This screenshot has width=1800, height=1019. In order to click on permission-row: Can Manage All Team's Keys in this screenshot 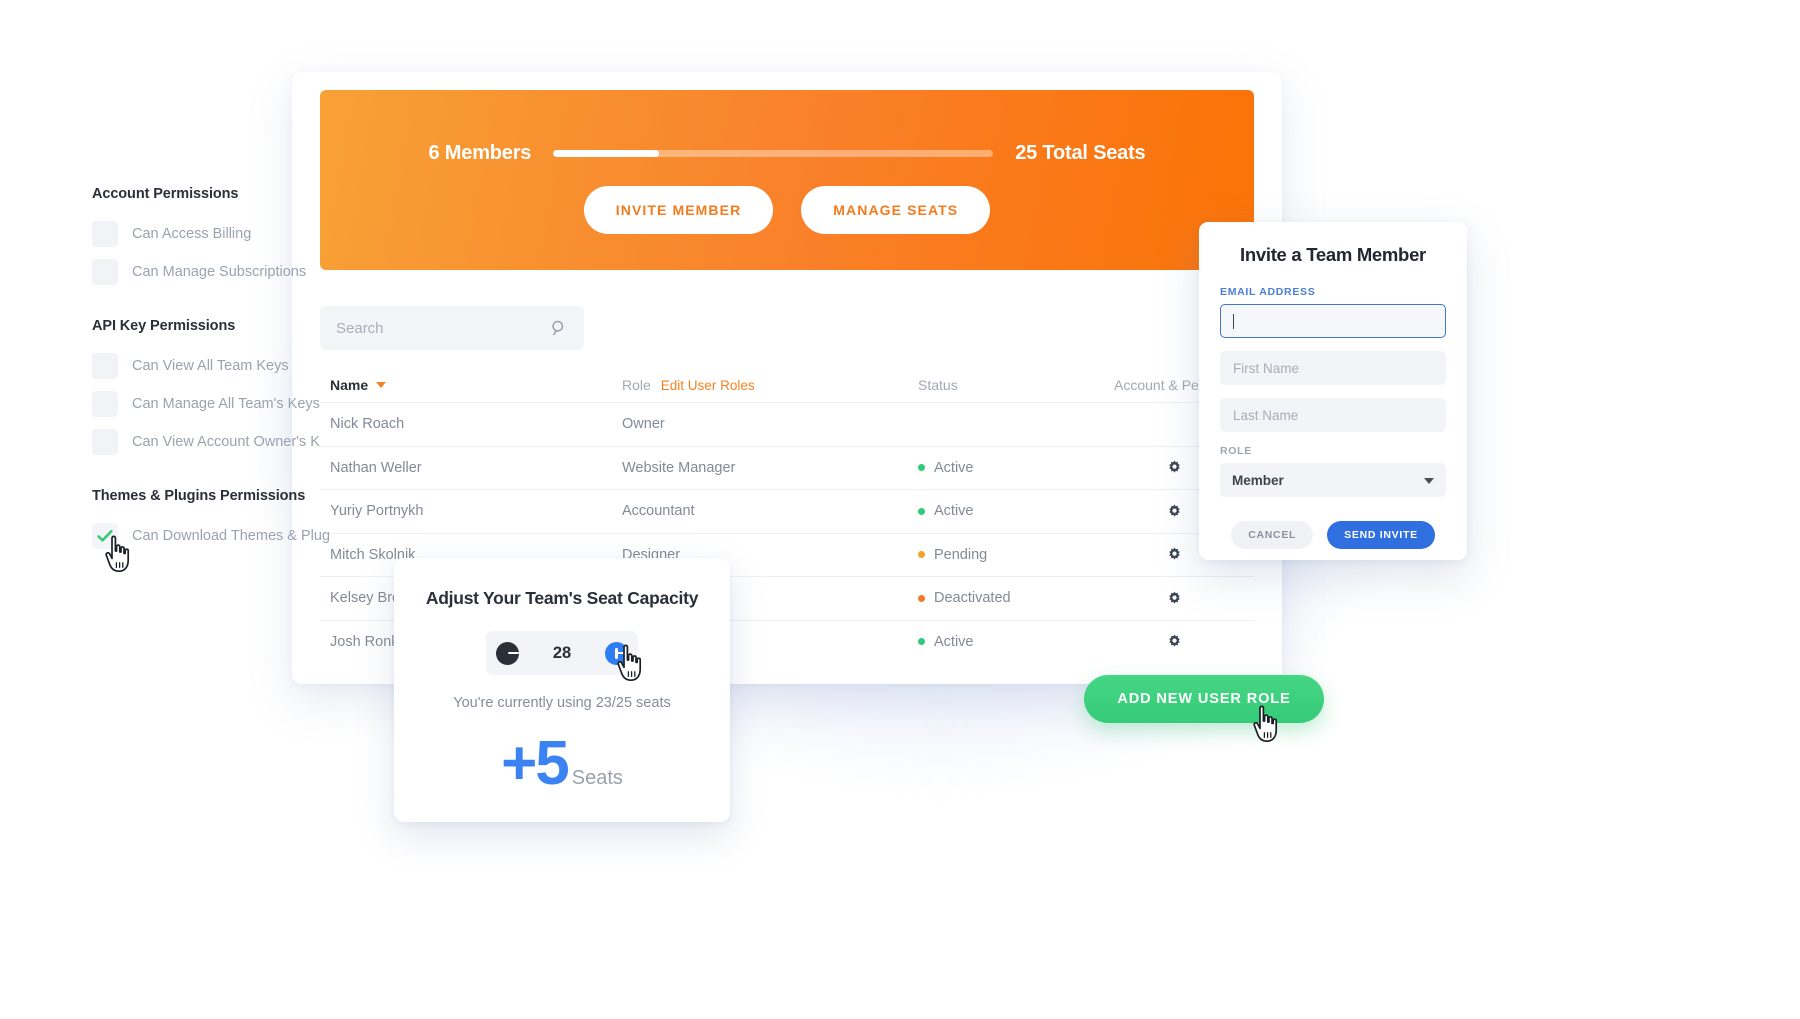, I will do `click(216, 404)`.